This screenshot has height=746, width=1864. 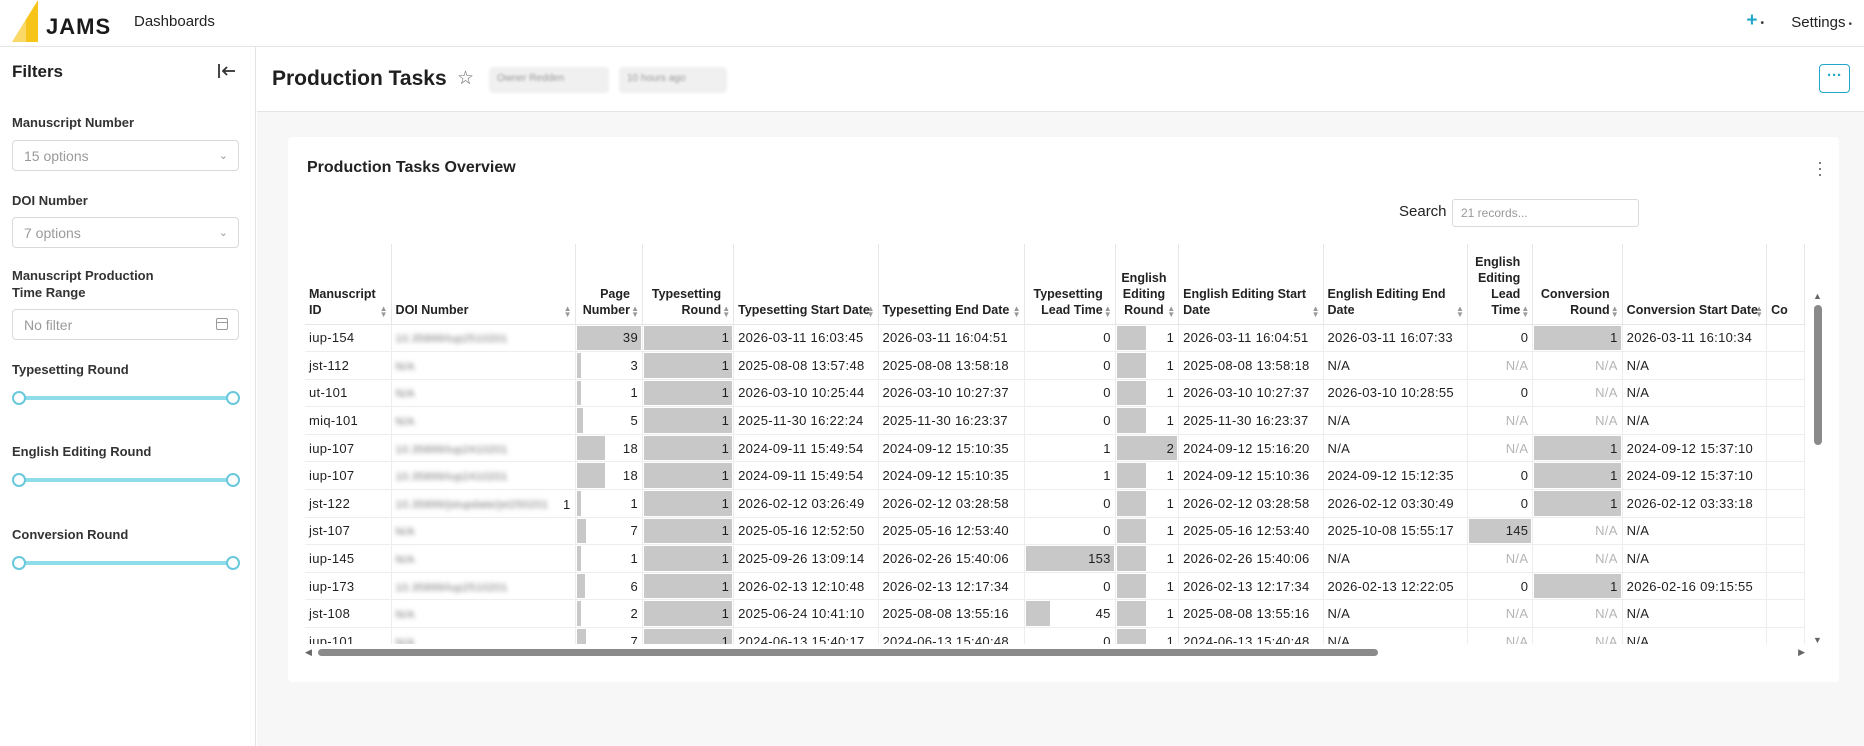 What do you see at coordinates (1500, 284) in the screenshot?
I see `col-header-english-editing-lead: English Editing Lead Time ▲ ▼` at bounding box center [1500, 284].